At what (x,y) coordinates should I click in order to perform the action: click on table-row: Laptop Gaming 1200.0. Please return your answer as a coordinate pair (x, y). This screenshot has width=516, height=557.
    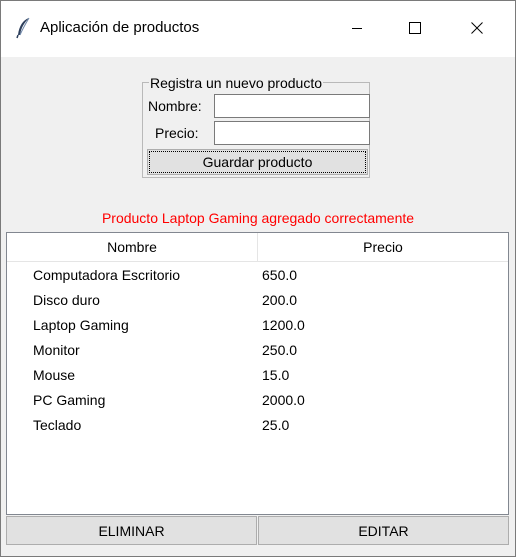
    Looking at the image, I should click on (257, 325).